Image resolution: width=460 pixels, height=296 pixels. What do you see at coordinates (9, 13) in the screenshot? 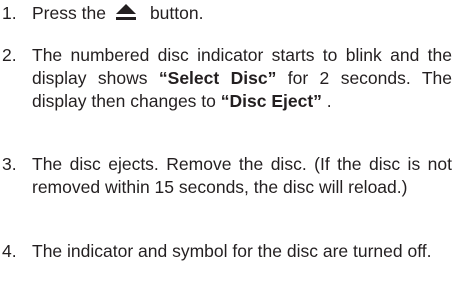
I see `step-number: 1.` at bounding box center [9, 13].